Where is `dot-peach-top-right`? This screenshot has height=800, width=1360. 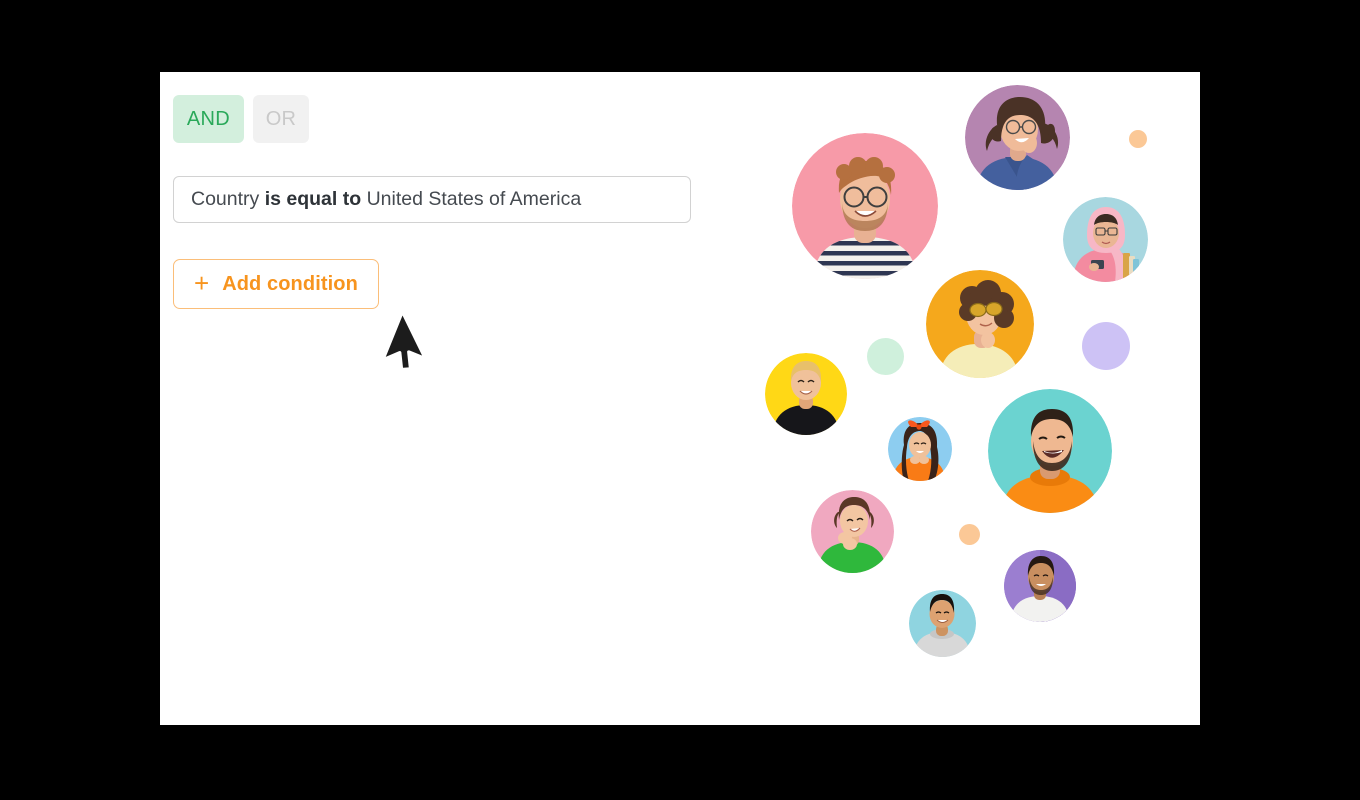 dot-peach-top-right is located at coordinates (1138, 139).